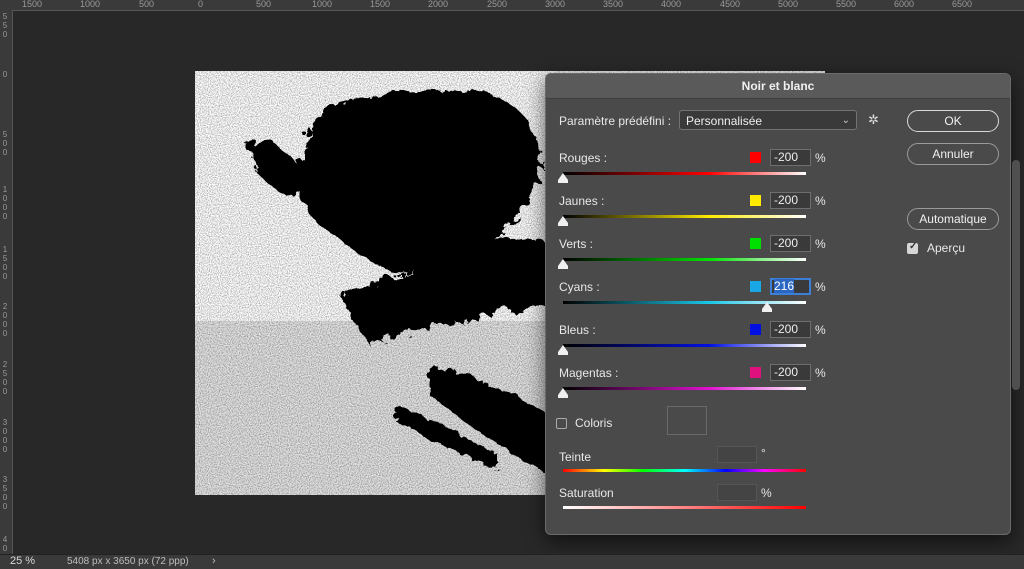 The image size is (1024, 569). I want to click on ruler-label: 4 0 0 0, so click(5, 544).